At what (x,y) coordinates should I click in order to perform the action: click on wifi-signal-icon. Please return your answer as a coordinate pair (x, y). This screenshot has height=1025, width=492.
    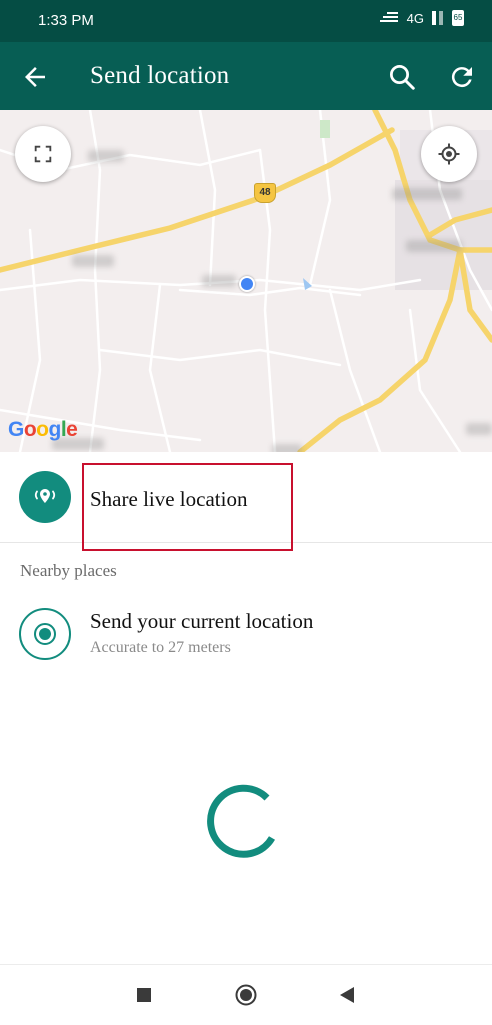
    Looking at the image, I should click on (388, 17).